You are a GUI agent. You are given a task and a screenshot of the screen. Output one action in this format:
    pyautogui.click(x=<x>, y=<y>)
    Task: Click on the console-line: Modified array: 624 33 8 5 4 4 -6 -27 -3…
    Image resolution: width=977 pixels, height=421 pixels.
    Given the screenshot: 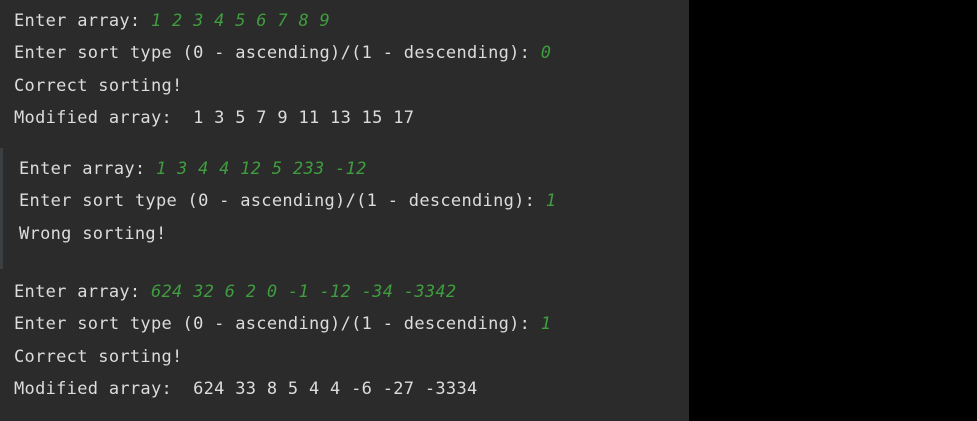 What is the action you would take?
    pyautogui.click(x=246, y=389)
    